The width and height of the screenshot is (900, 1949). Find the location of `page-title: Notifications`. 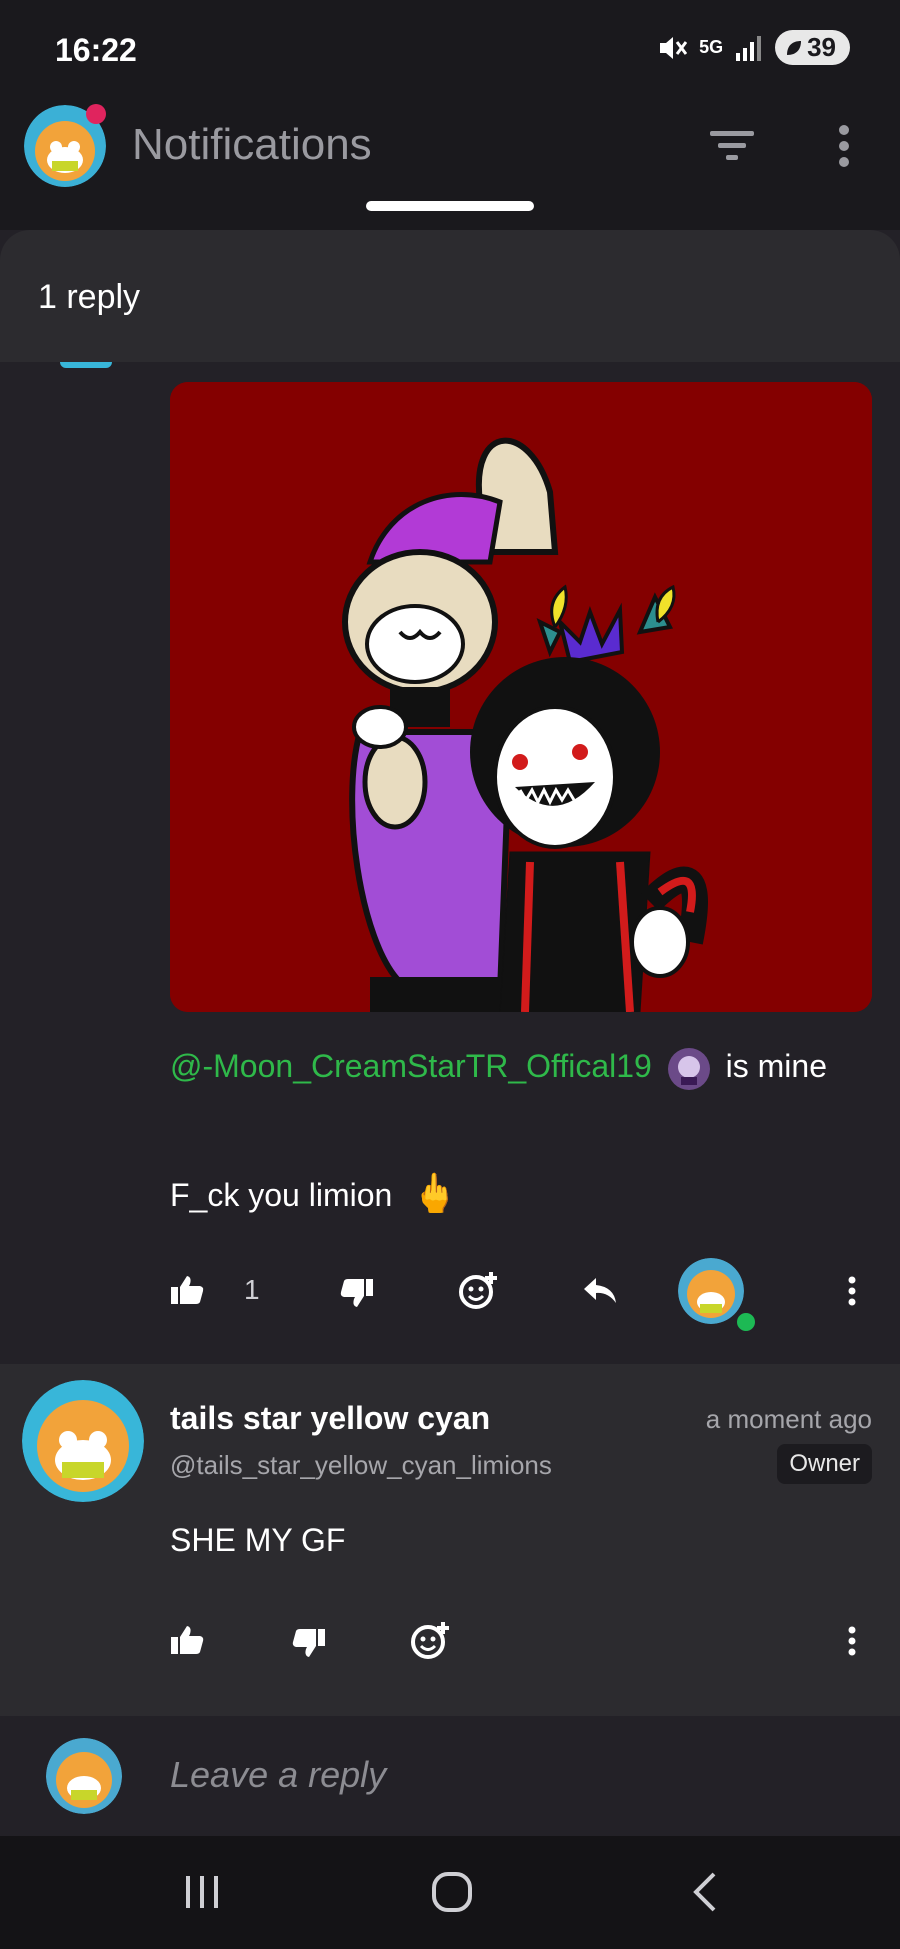

page-title: Notifications is located at coordinates (252, 144).